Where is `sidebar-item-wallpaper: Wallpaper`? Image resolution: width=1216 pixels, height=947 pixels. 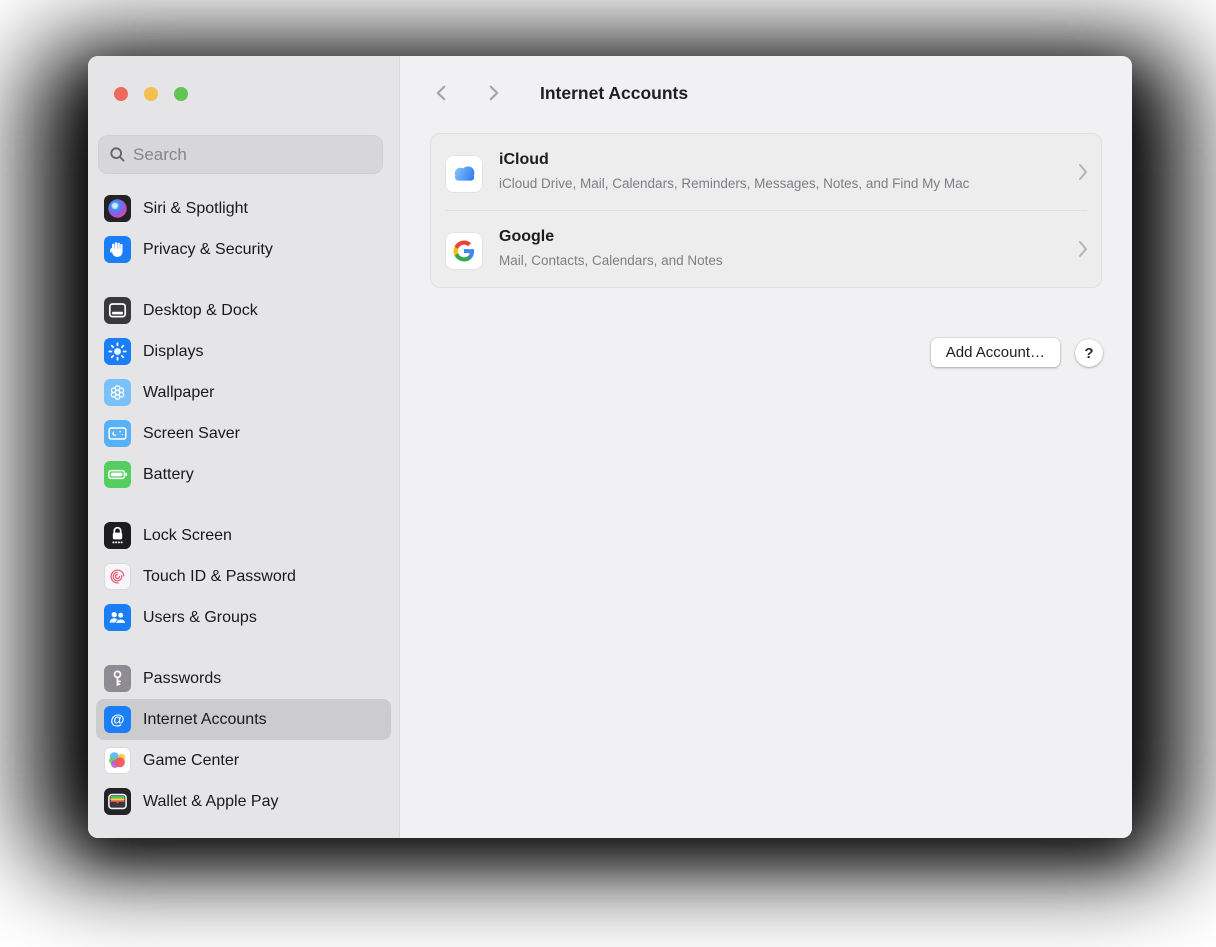 sidebar-item-wallpaper: Wallpaper is located at coordinates (243, 392).